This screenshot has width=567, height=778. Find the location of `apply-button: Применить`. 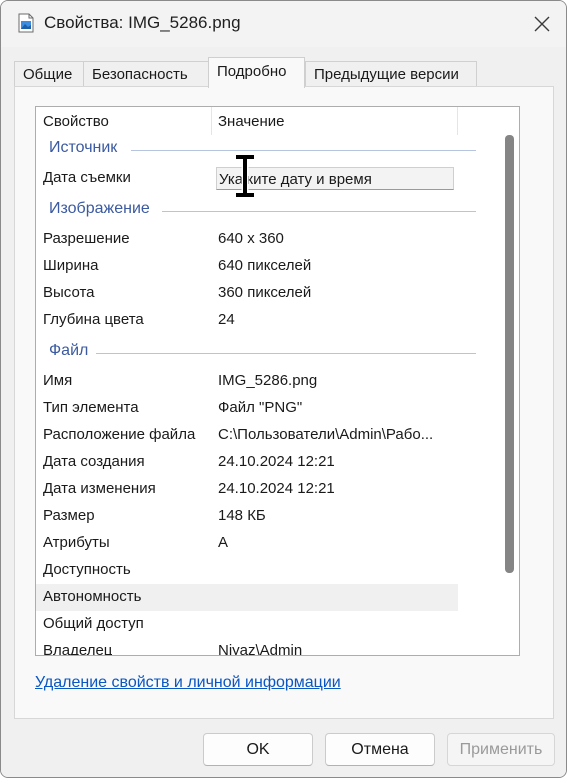

apply-button: Применить is located at coordinates (501, 749).